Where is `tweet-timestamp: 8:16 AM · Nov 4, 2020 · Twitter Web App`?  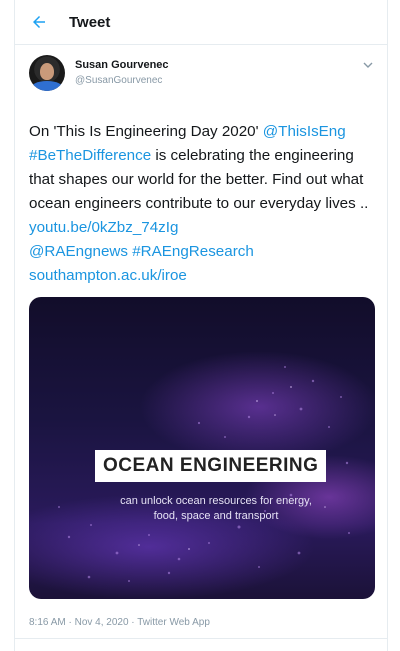 tweet-timestamp: 8:16 AM · Nov 4, 2020 · Twitter Web App is located at coordinates (119, 622).